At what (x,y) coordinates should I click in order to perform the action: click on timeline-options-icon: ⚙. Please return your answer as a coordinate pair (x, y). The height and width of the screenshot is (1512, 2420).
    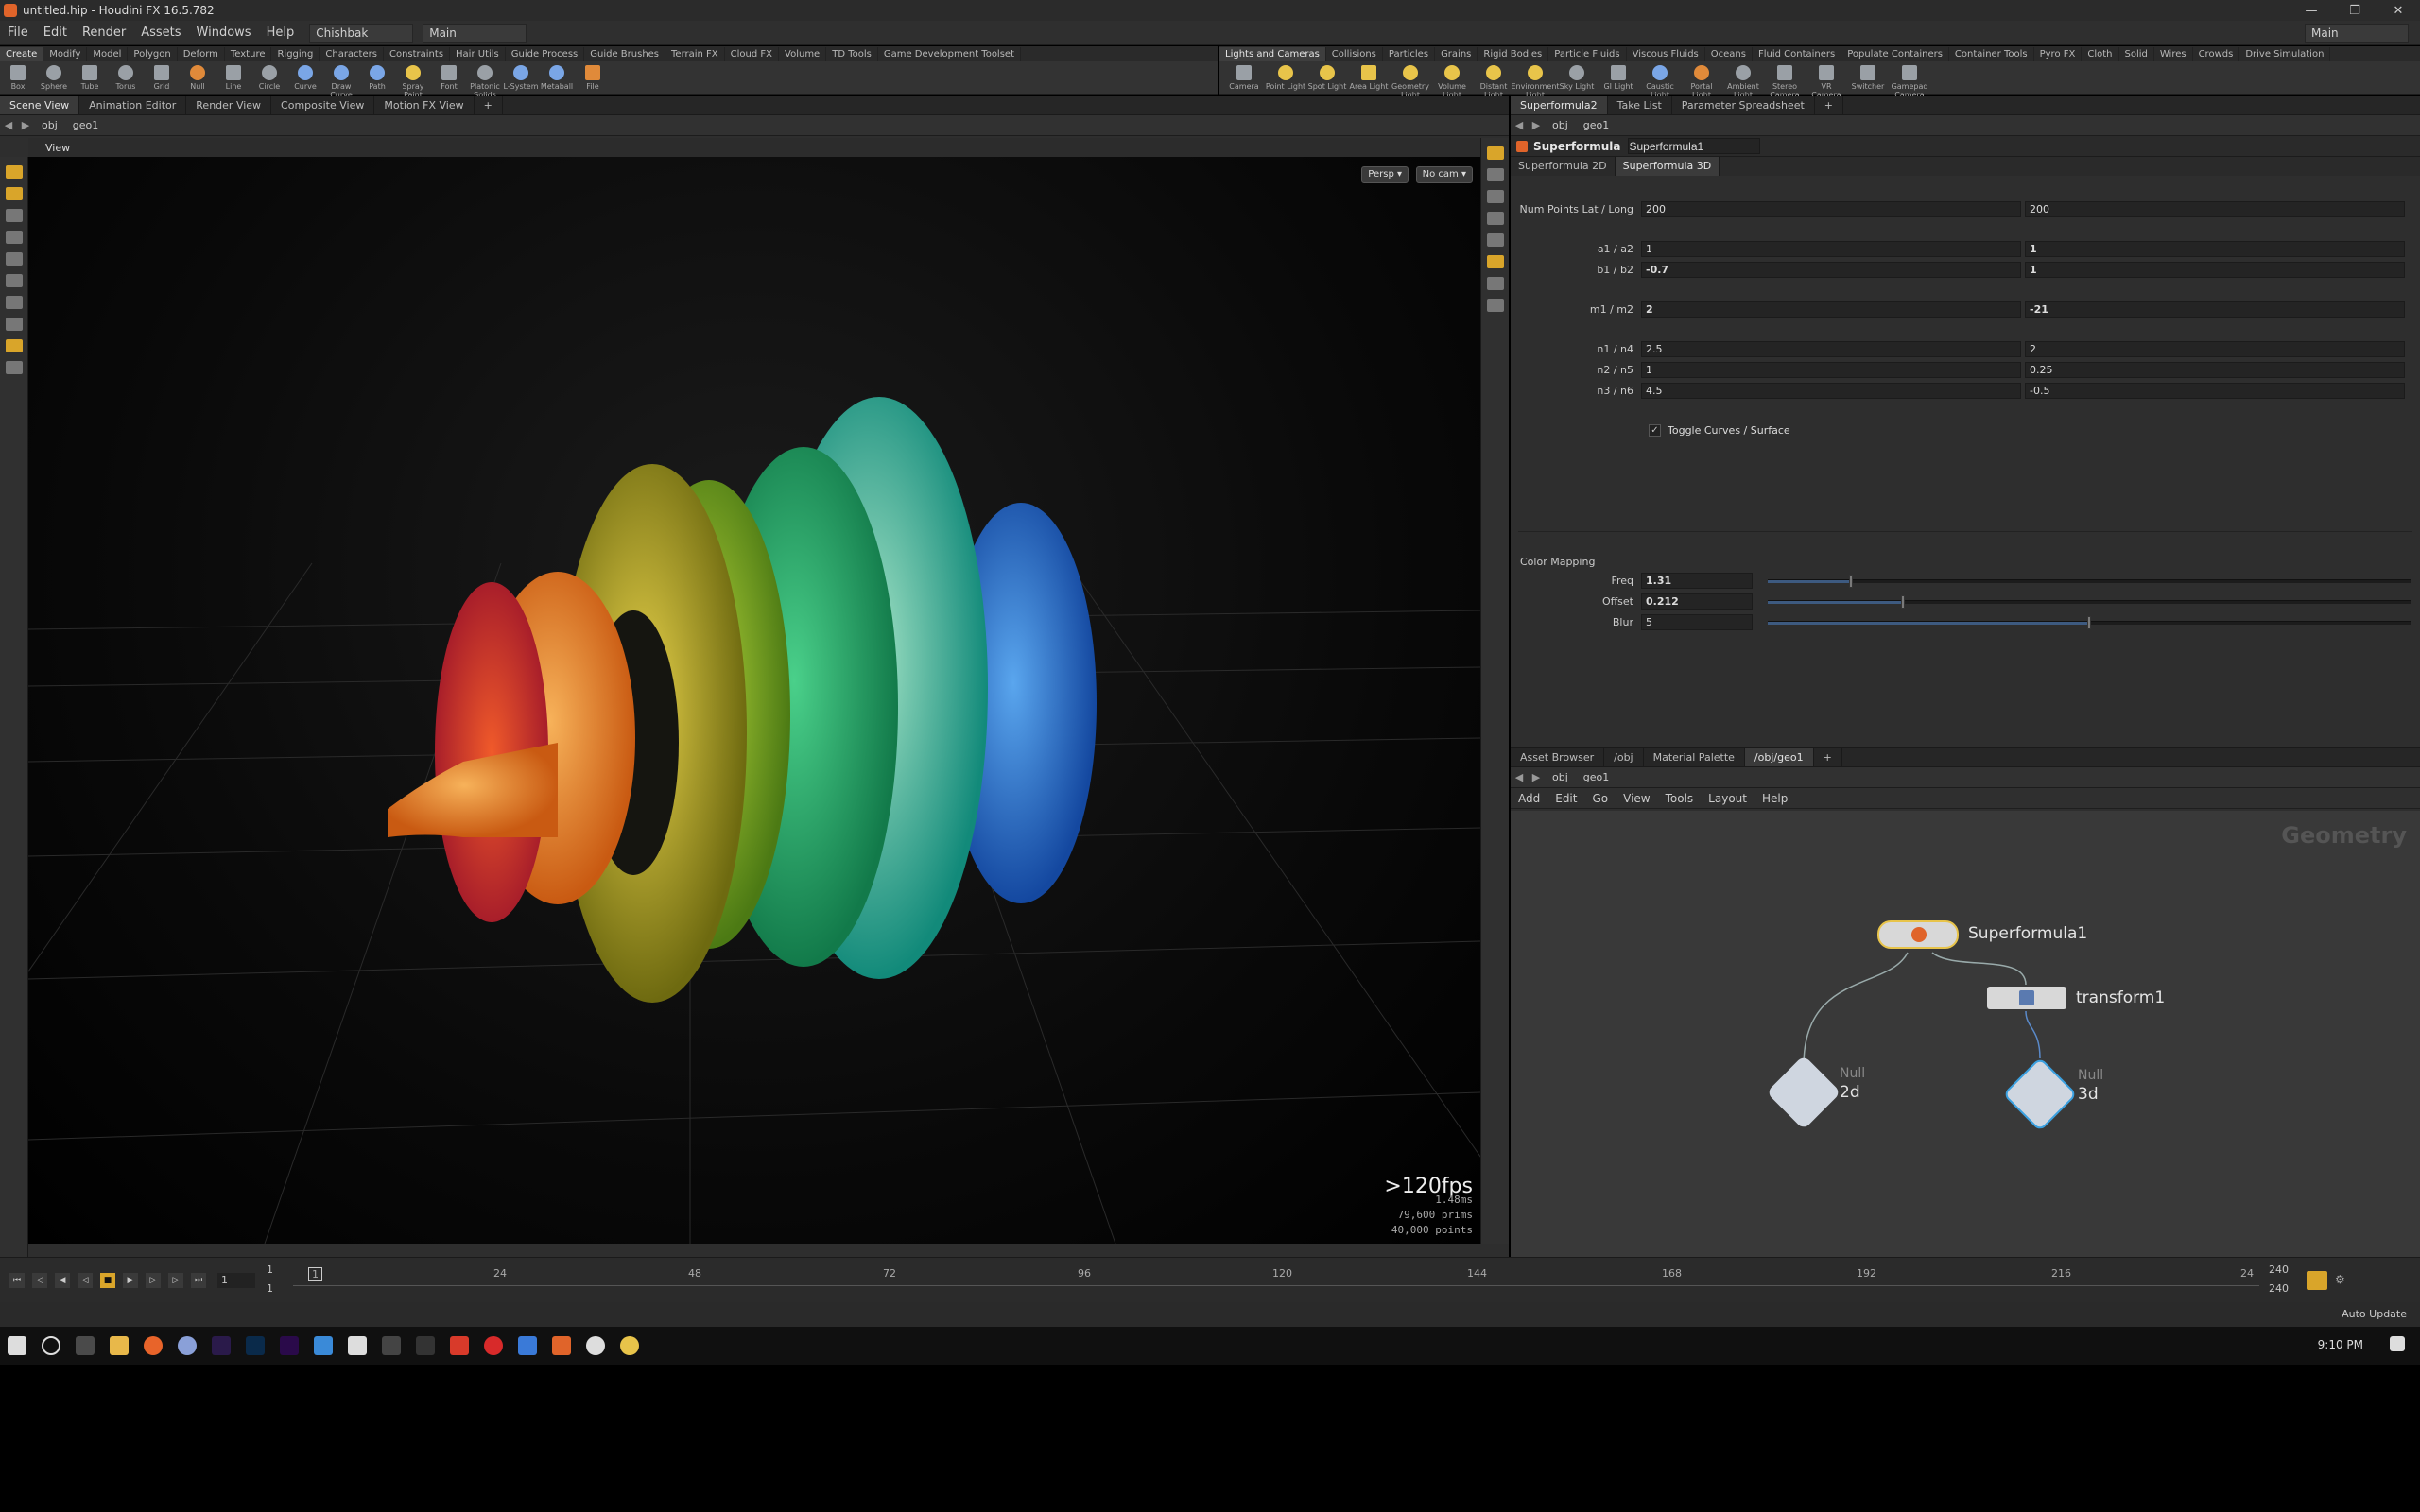
    Looking at the image, I should click on (2340, 1279).